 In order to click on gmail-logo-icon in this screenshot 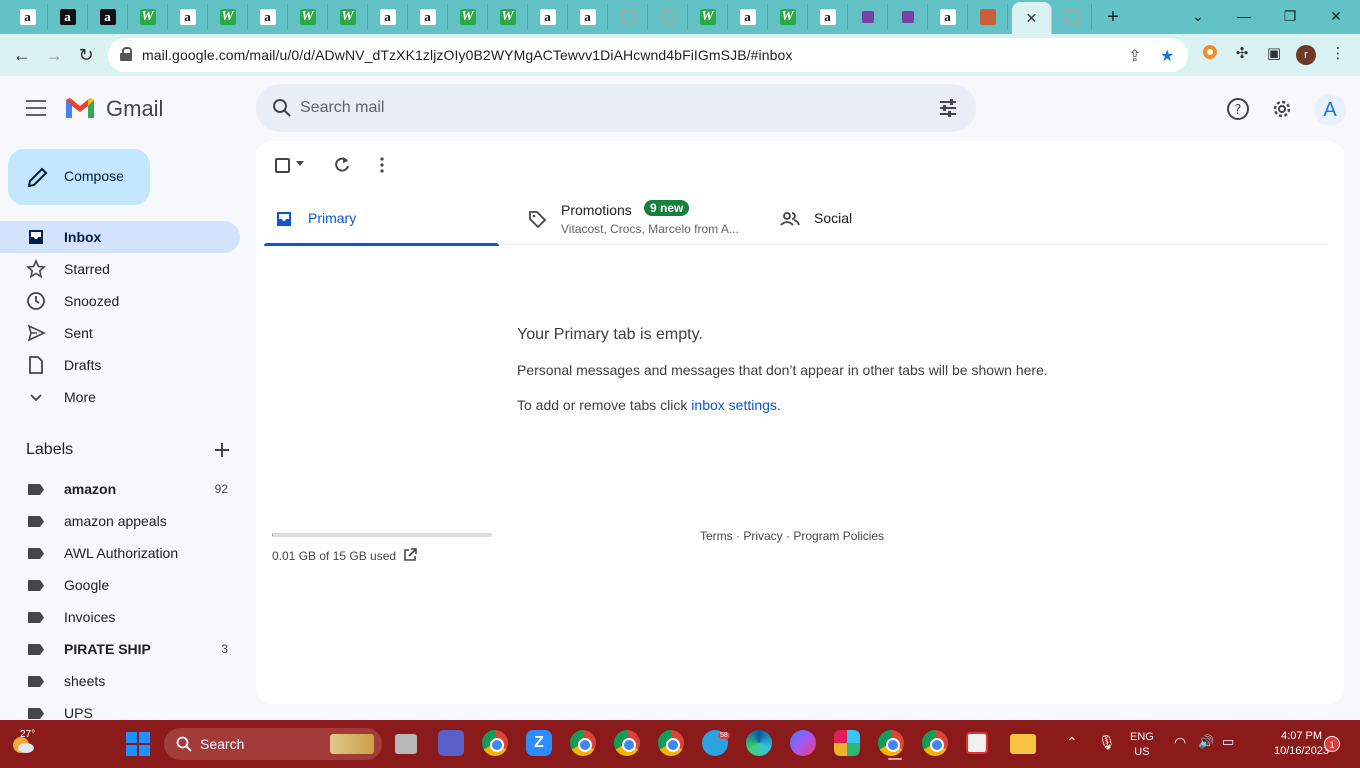, I will do `click(80, 108)`.